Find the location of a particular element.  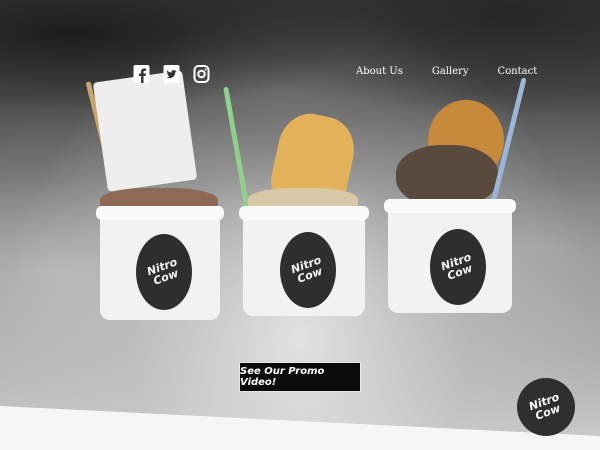

nav-about-us: About Us is located at coordinates (379, 71).